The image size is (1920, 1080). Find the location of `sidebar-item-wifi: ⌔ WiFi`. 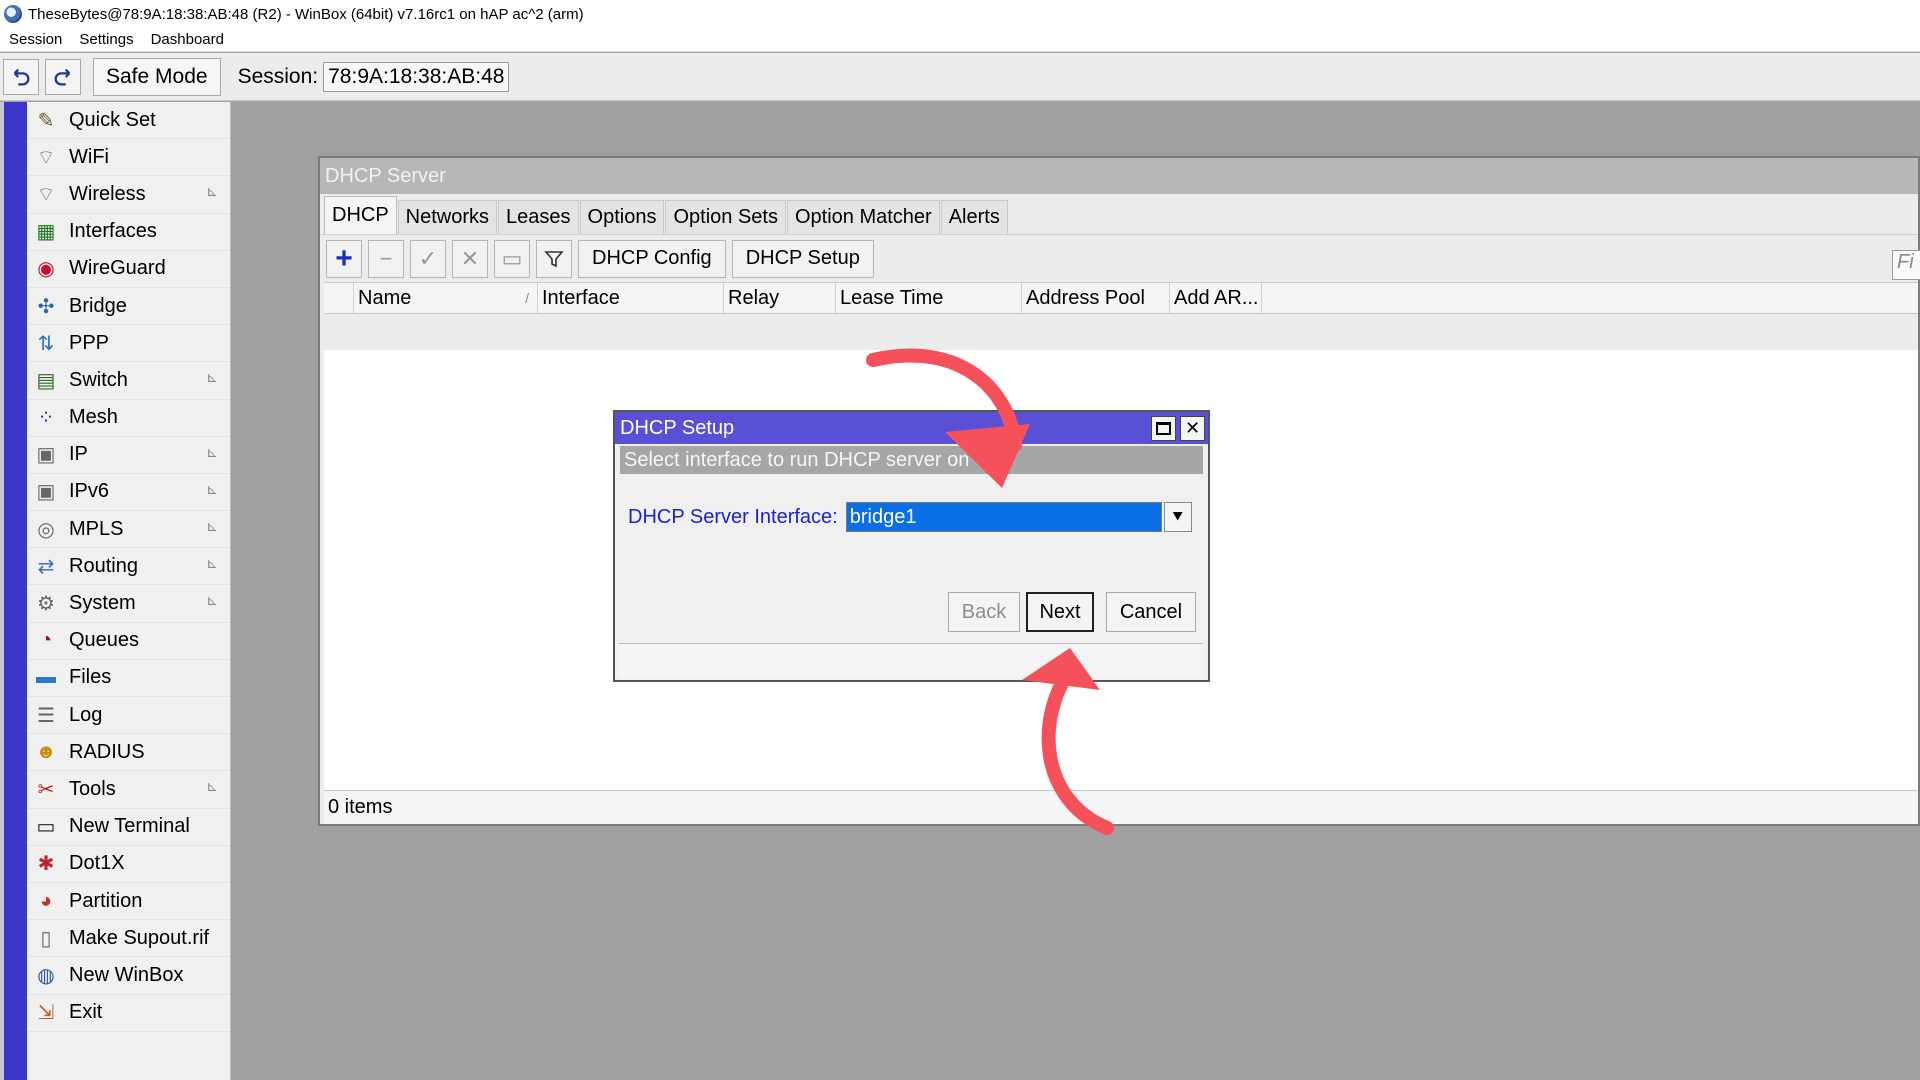

sidebar-item-wifi: ⌔ WiFi is located at coordinates (128, 158).